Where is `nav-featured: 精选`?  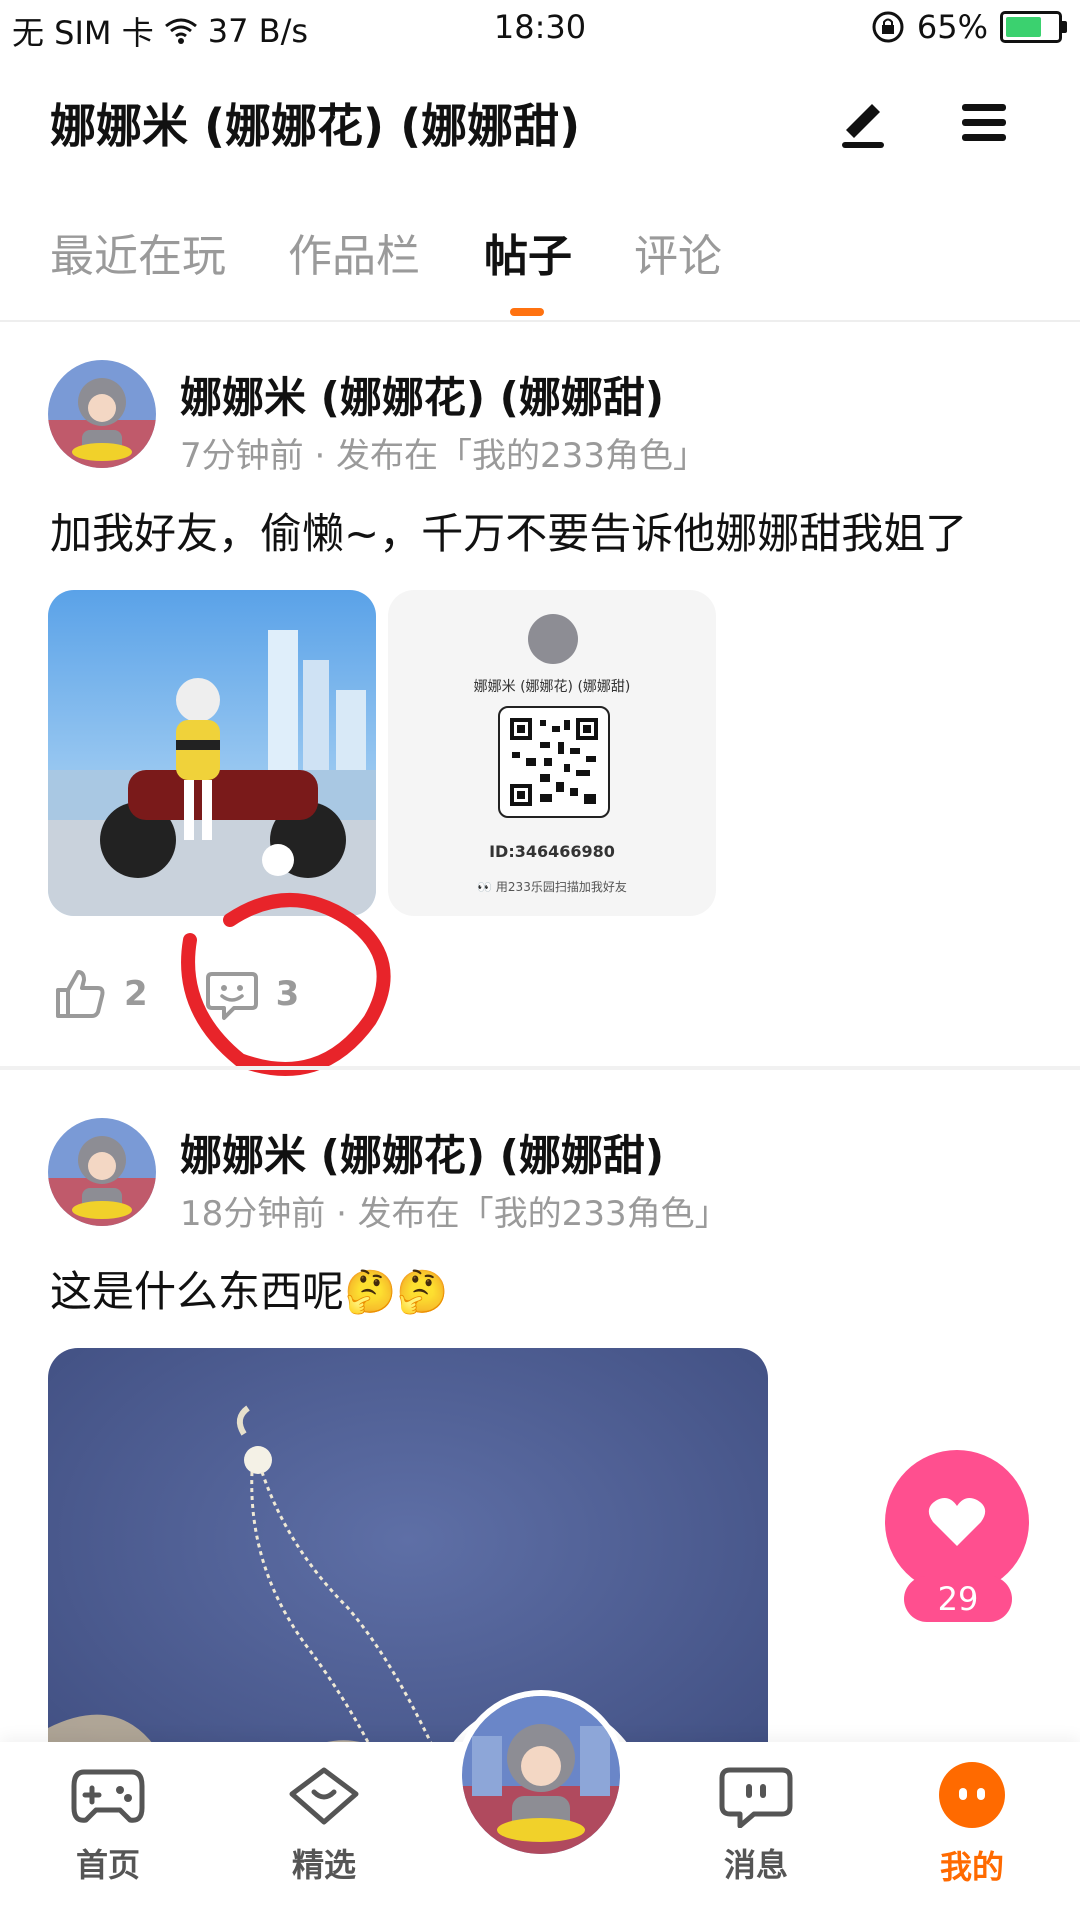
nav-featured: 精选 is located at coordinates (324, 1814).